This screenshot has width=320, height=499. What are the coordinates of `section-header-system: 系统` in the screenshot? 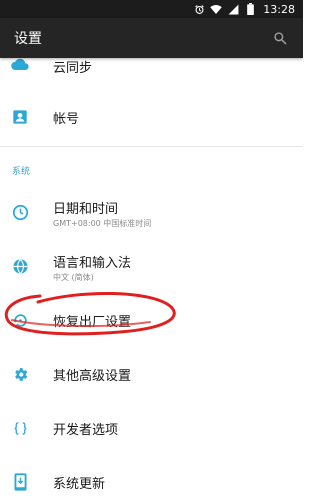 It's located at (21, 172).